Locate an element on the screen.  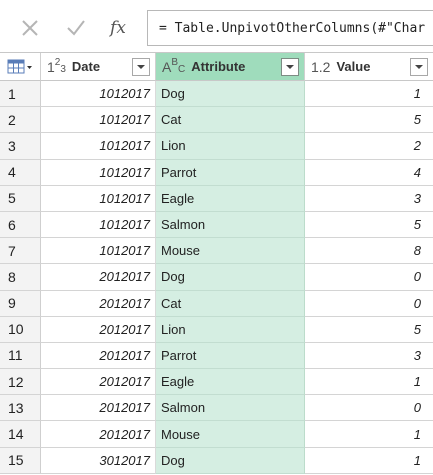
row-number: 7 is located at coordinates (20, 251).